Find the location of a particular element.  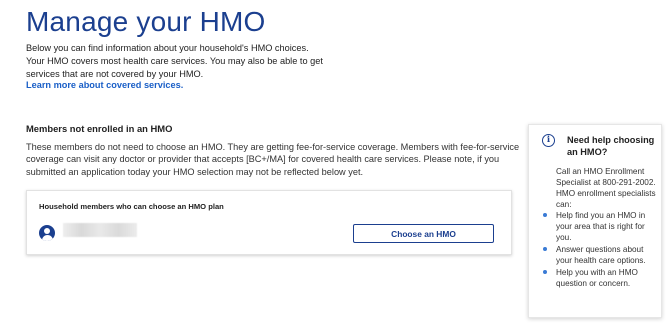

members-section-title: Members not enrolled in an HMO is located at coordinates (99, 128).